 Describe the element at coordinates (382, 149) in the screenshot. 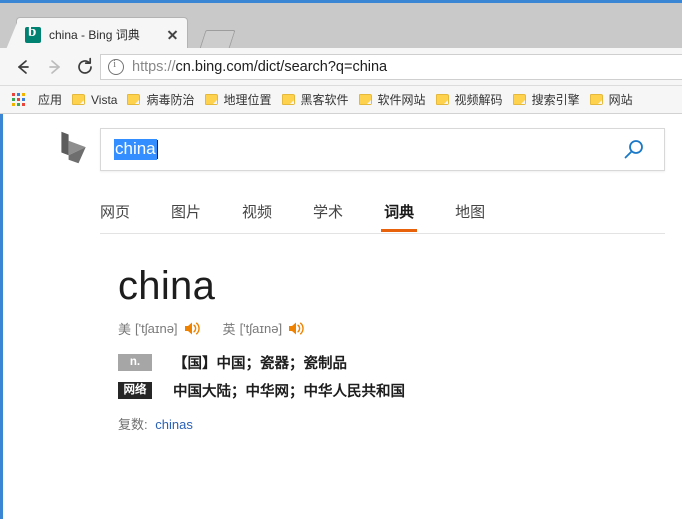

I see `search-input: china` at that location.